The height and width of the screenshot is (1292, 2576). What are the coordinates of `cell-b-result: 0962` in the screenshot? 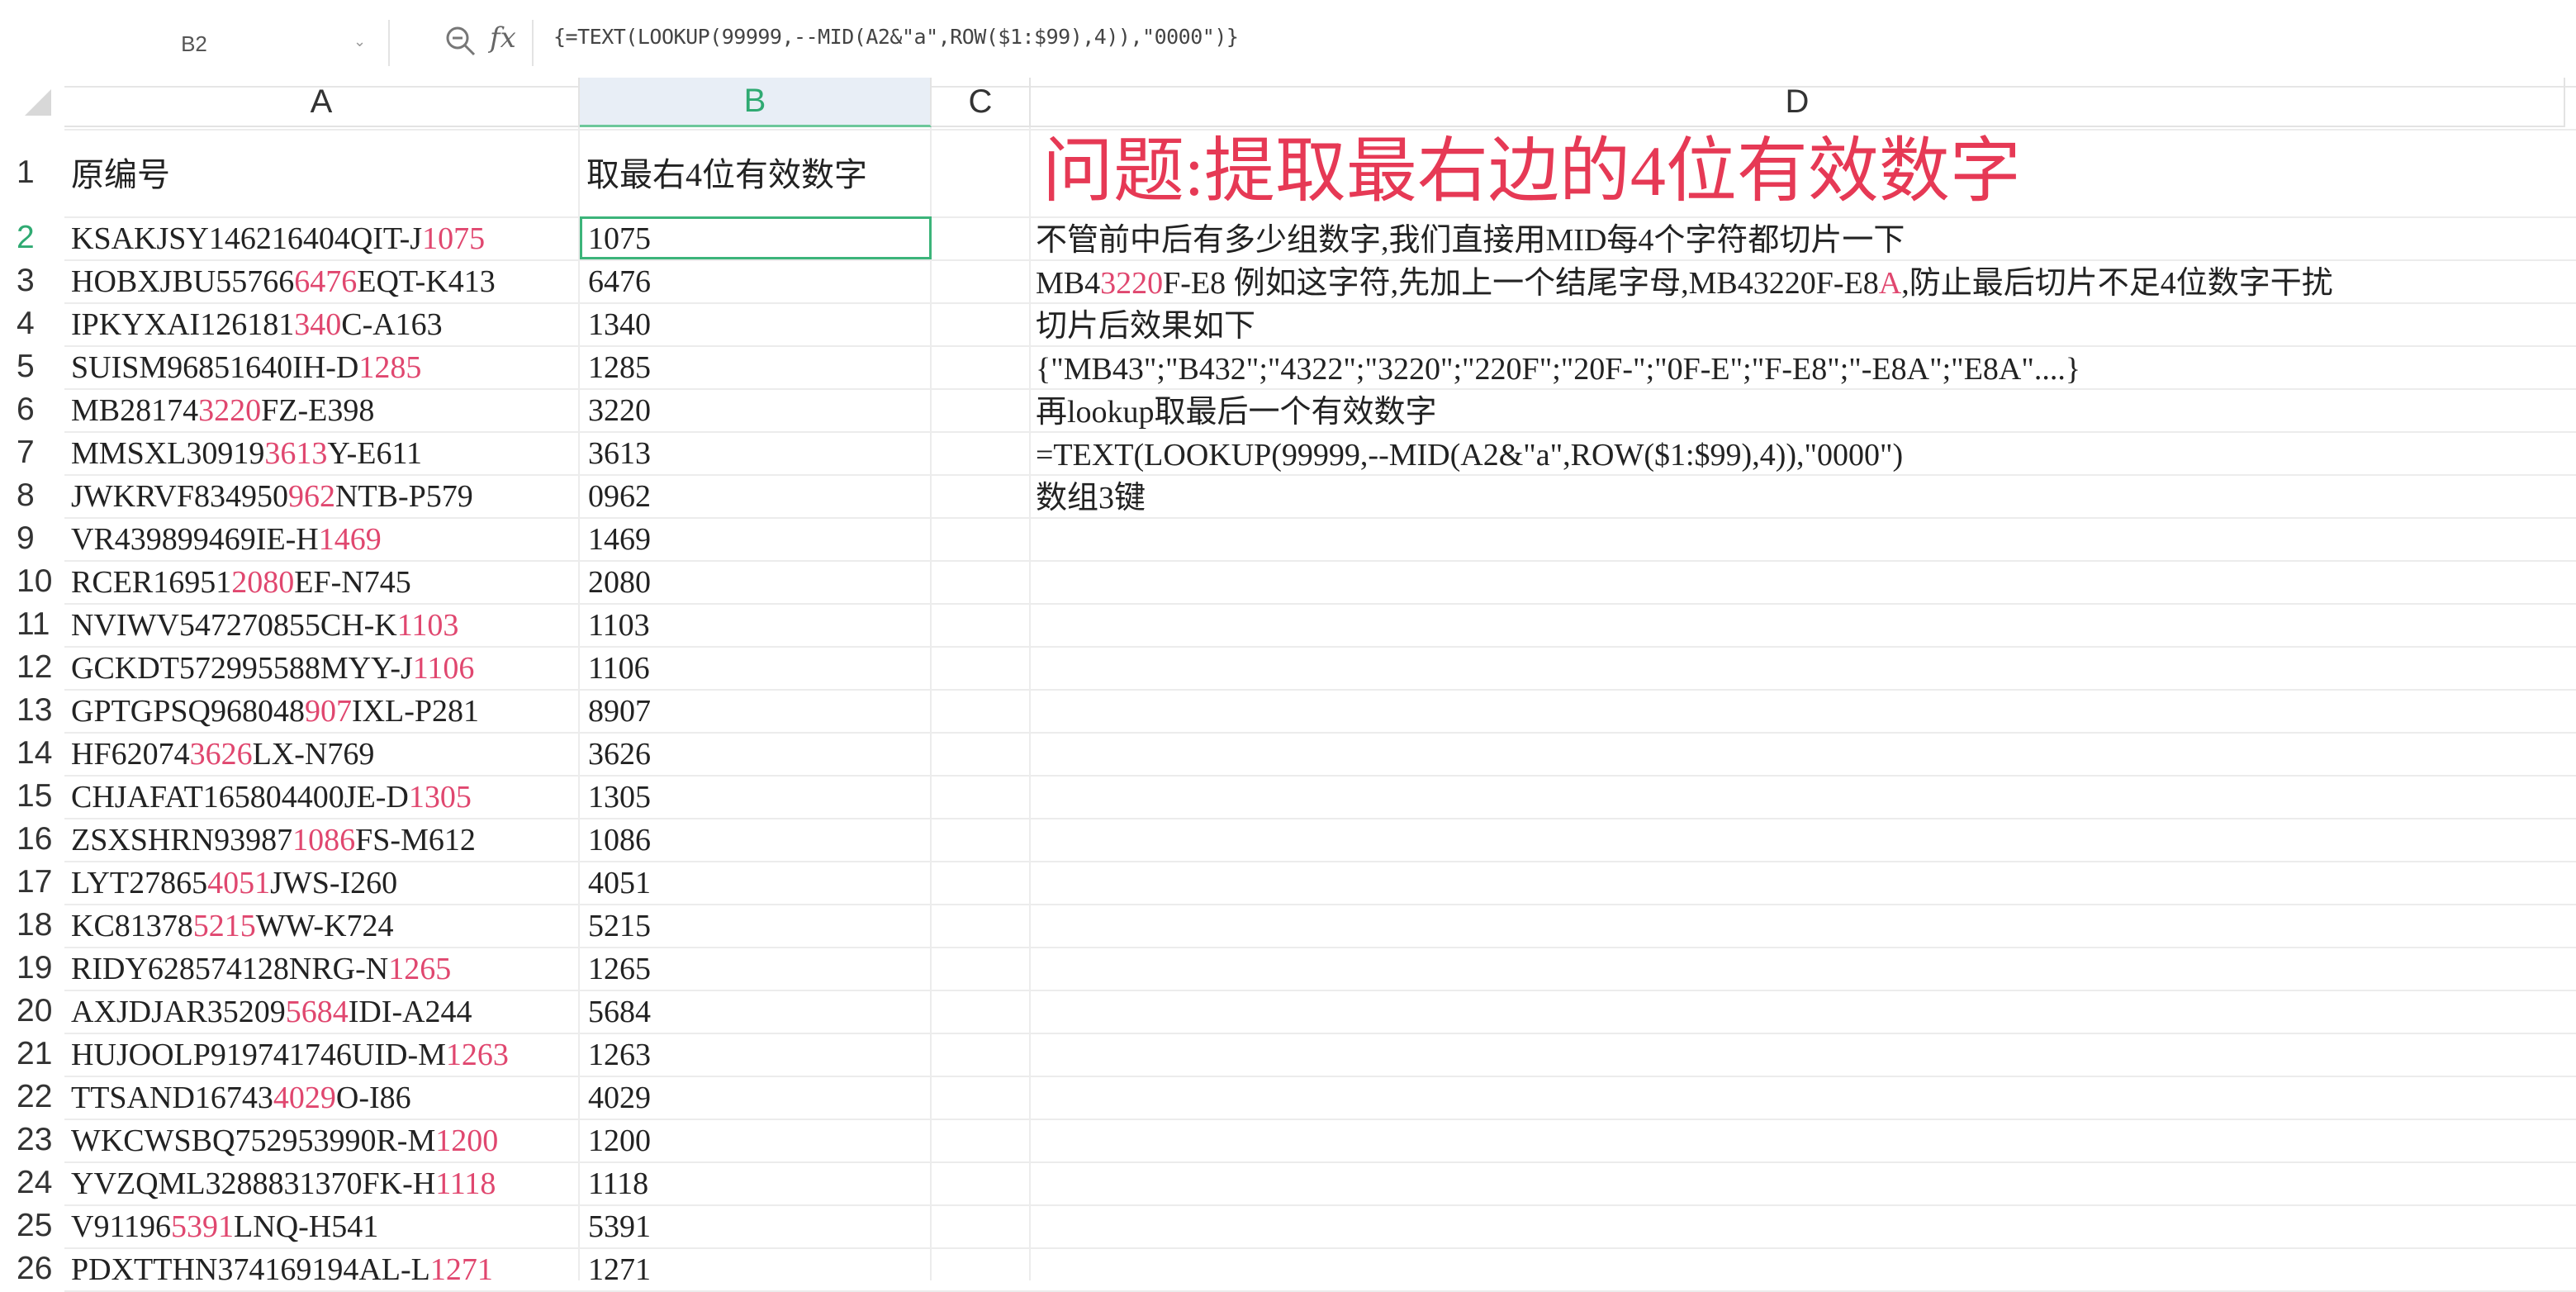 It's located at (619, 496).